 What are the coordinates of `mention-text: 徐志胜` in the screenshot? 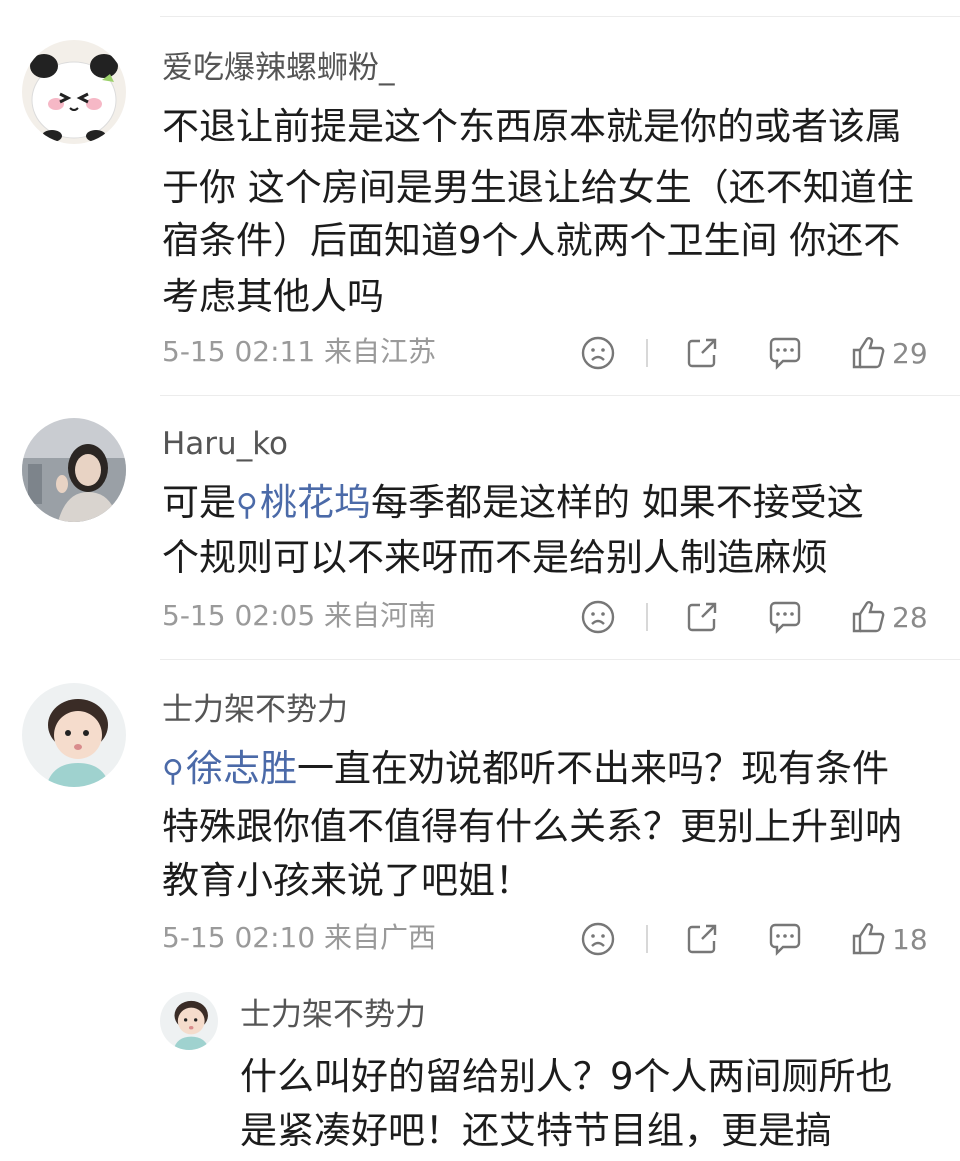 It's located at (241, 768).